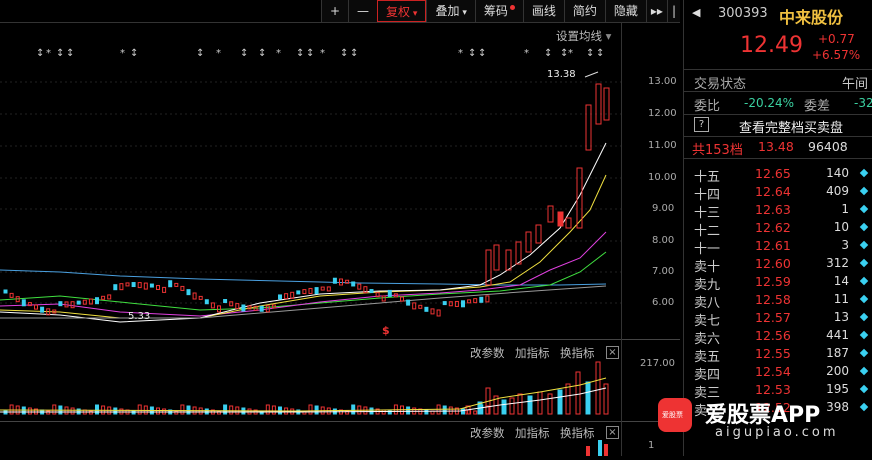 The image size is (872, 460). Describe the element at coordinates (778, 247) in the screenshot. I see `ask-row: 十一 12.61 3` at that location.